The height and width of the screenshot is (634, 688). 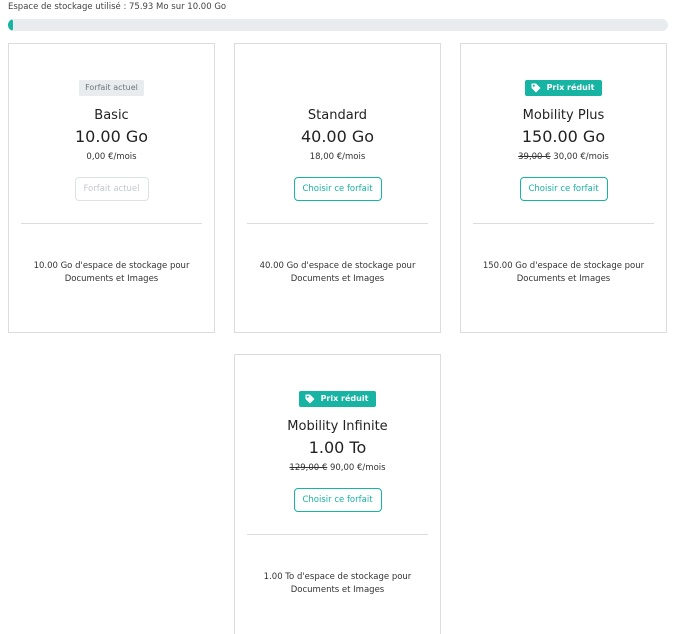 I want to click on choose-plan-button-mobility-infinite: Choisir ce forfait, so click(x=337, y=500).